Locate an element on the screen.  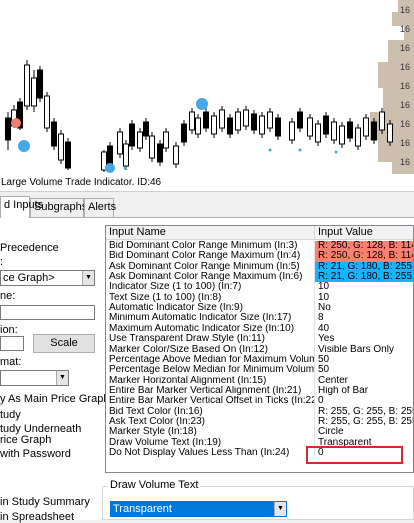
input-name-cell: Draw Volume Text (In:19) is located at coordinates (210, 442).